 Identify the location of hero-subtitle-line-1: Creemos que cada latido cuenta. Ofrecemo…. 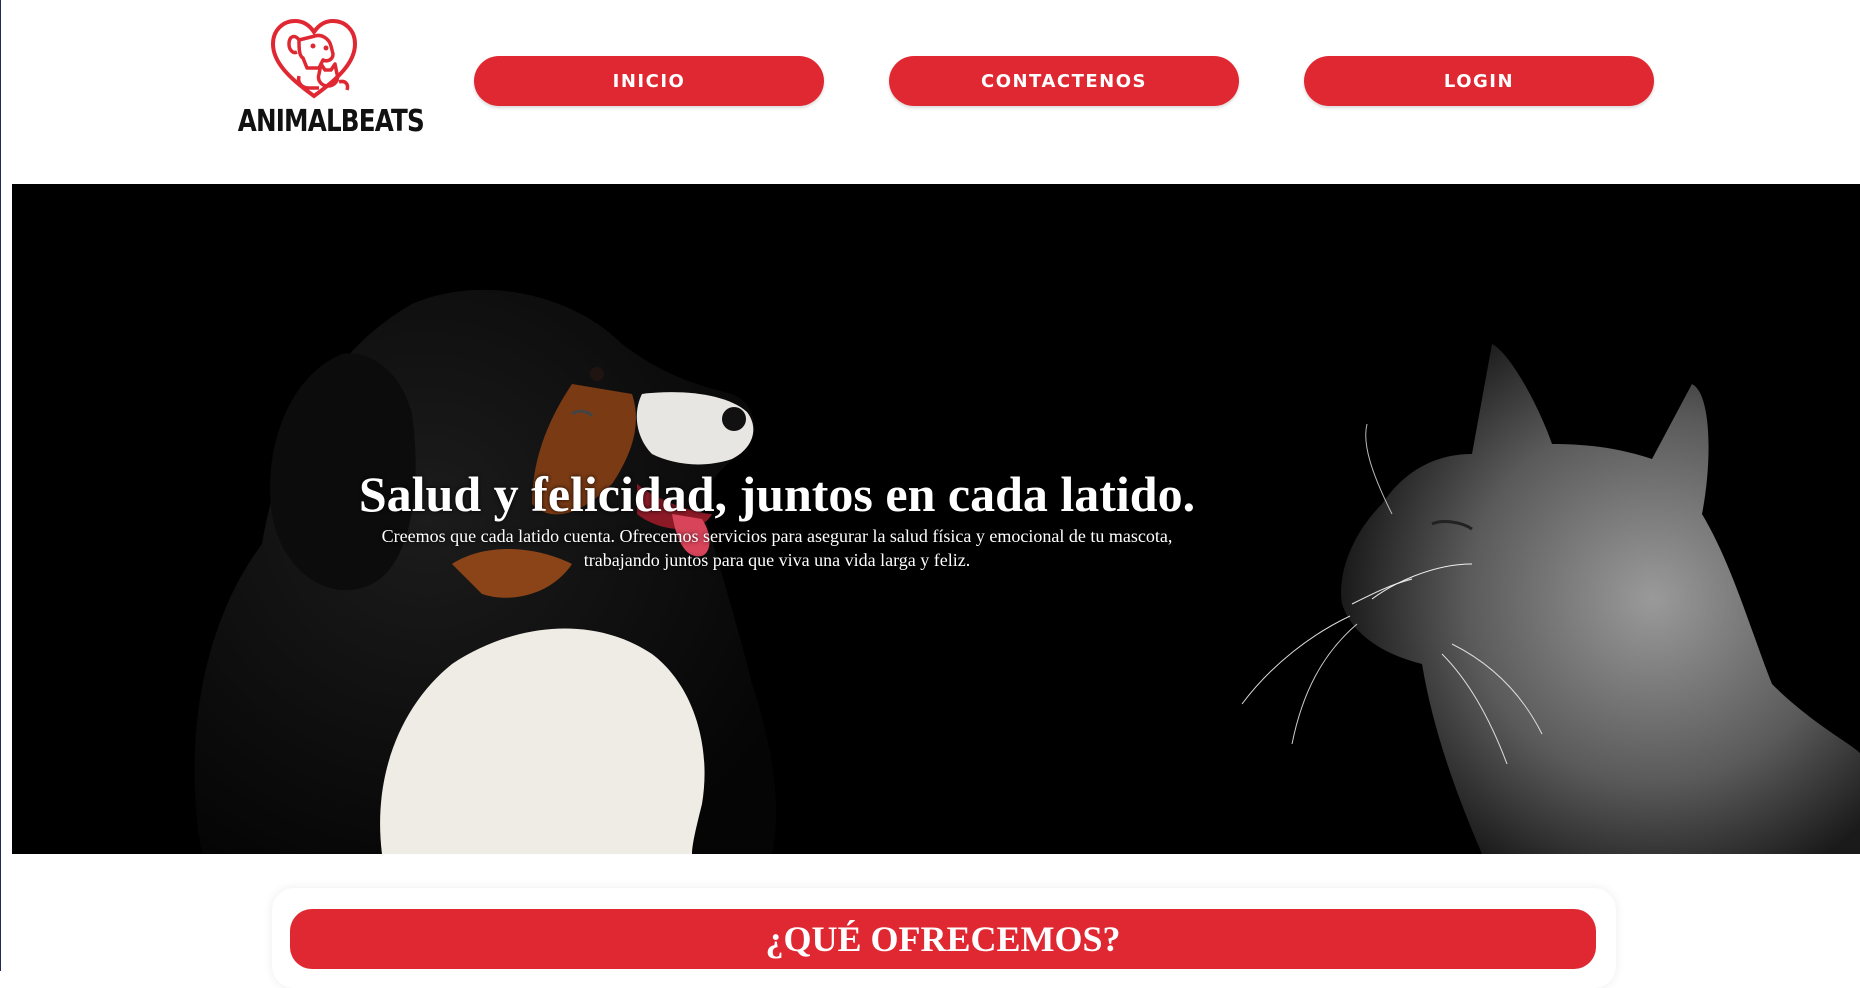
(777, 536).